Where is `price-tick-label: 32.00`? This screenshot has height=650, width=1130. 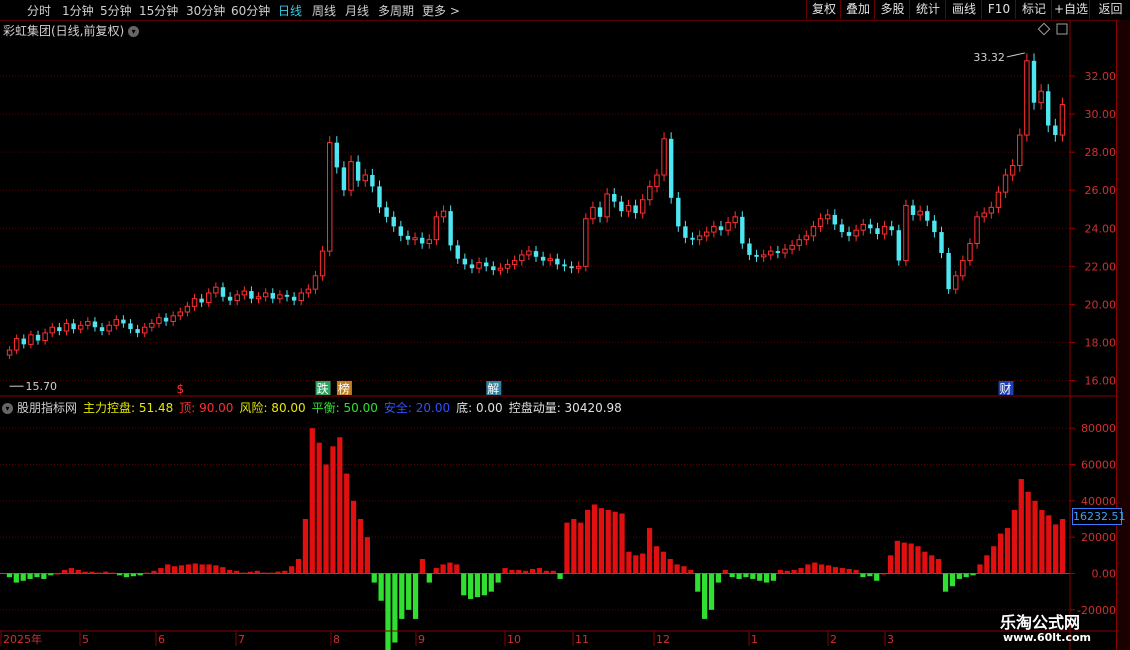
price-tick-label: 32.00 is located at coordinates (1101, 76).